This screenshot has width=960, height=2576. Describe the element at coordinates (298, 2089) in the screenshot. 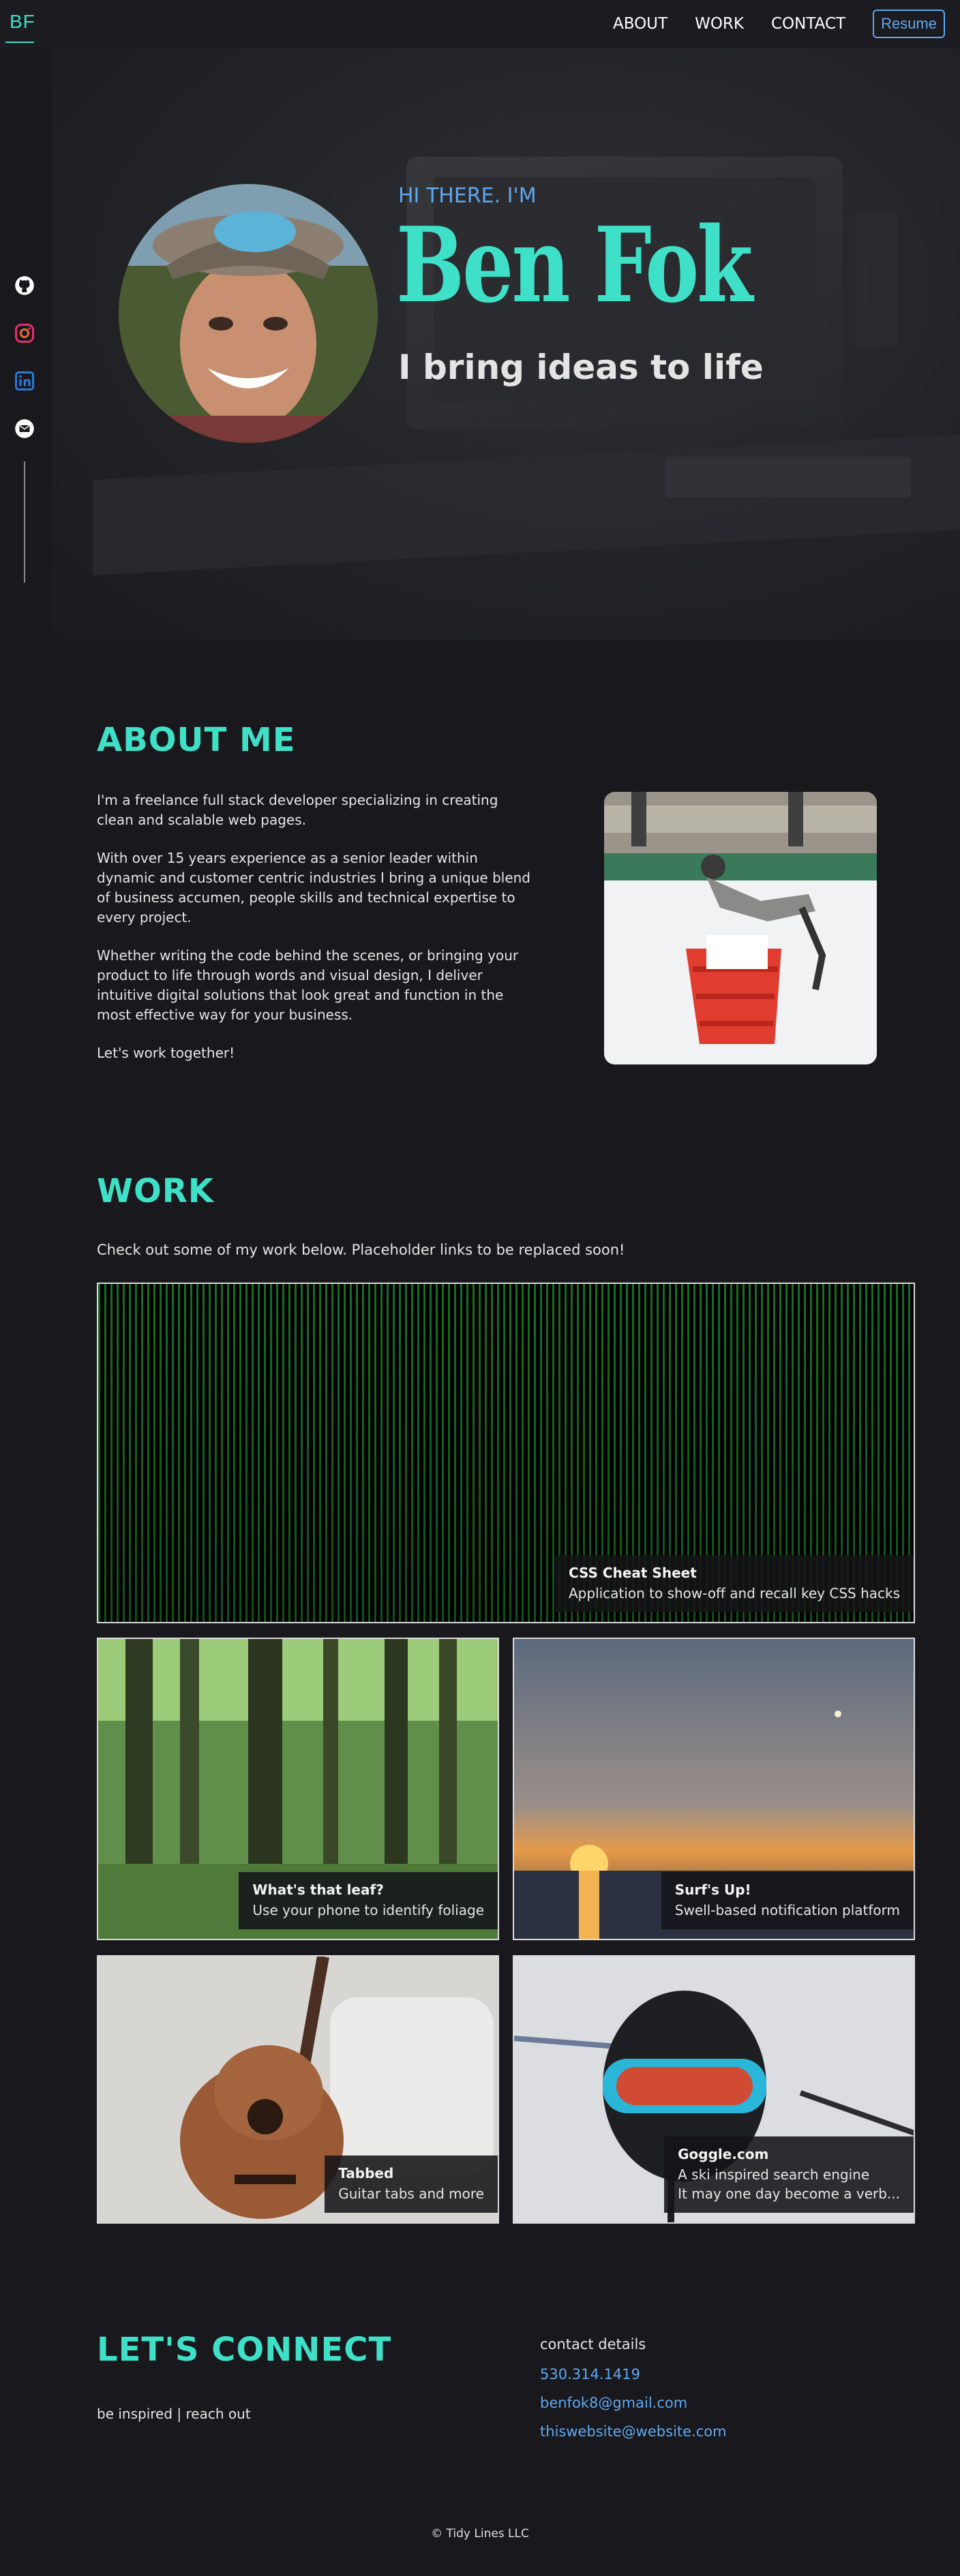

I see `project-card-tabbed: Tabbed Guitar tabs and more` at that location.